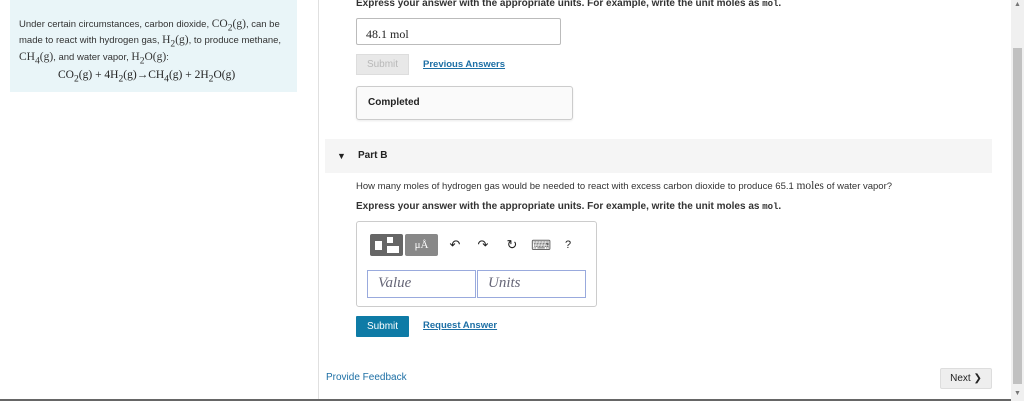 This screenshot has height=401, width=1024. Describe the element at coordinates (1017, 4) in the screenshot. I see `scroll-up-arrow-icon: ▲` at that location.